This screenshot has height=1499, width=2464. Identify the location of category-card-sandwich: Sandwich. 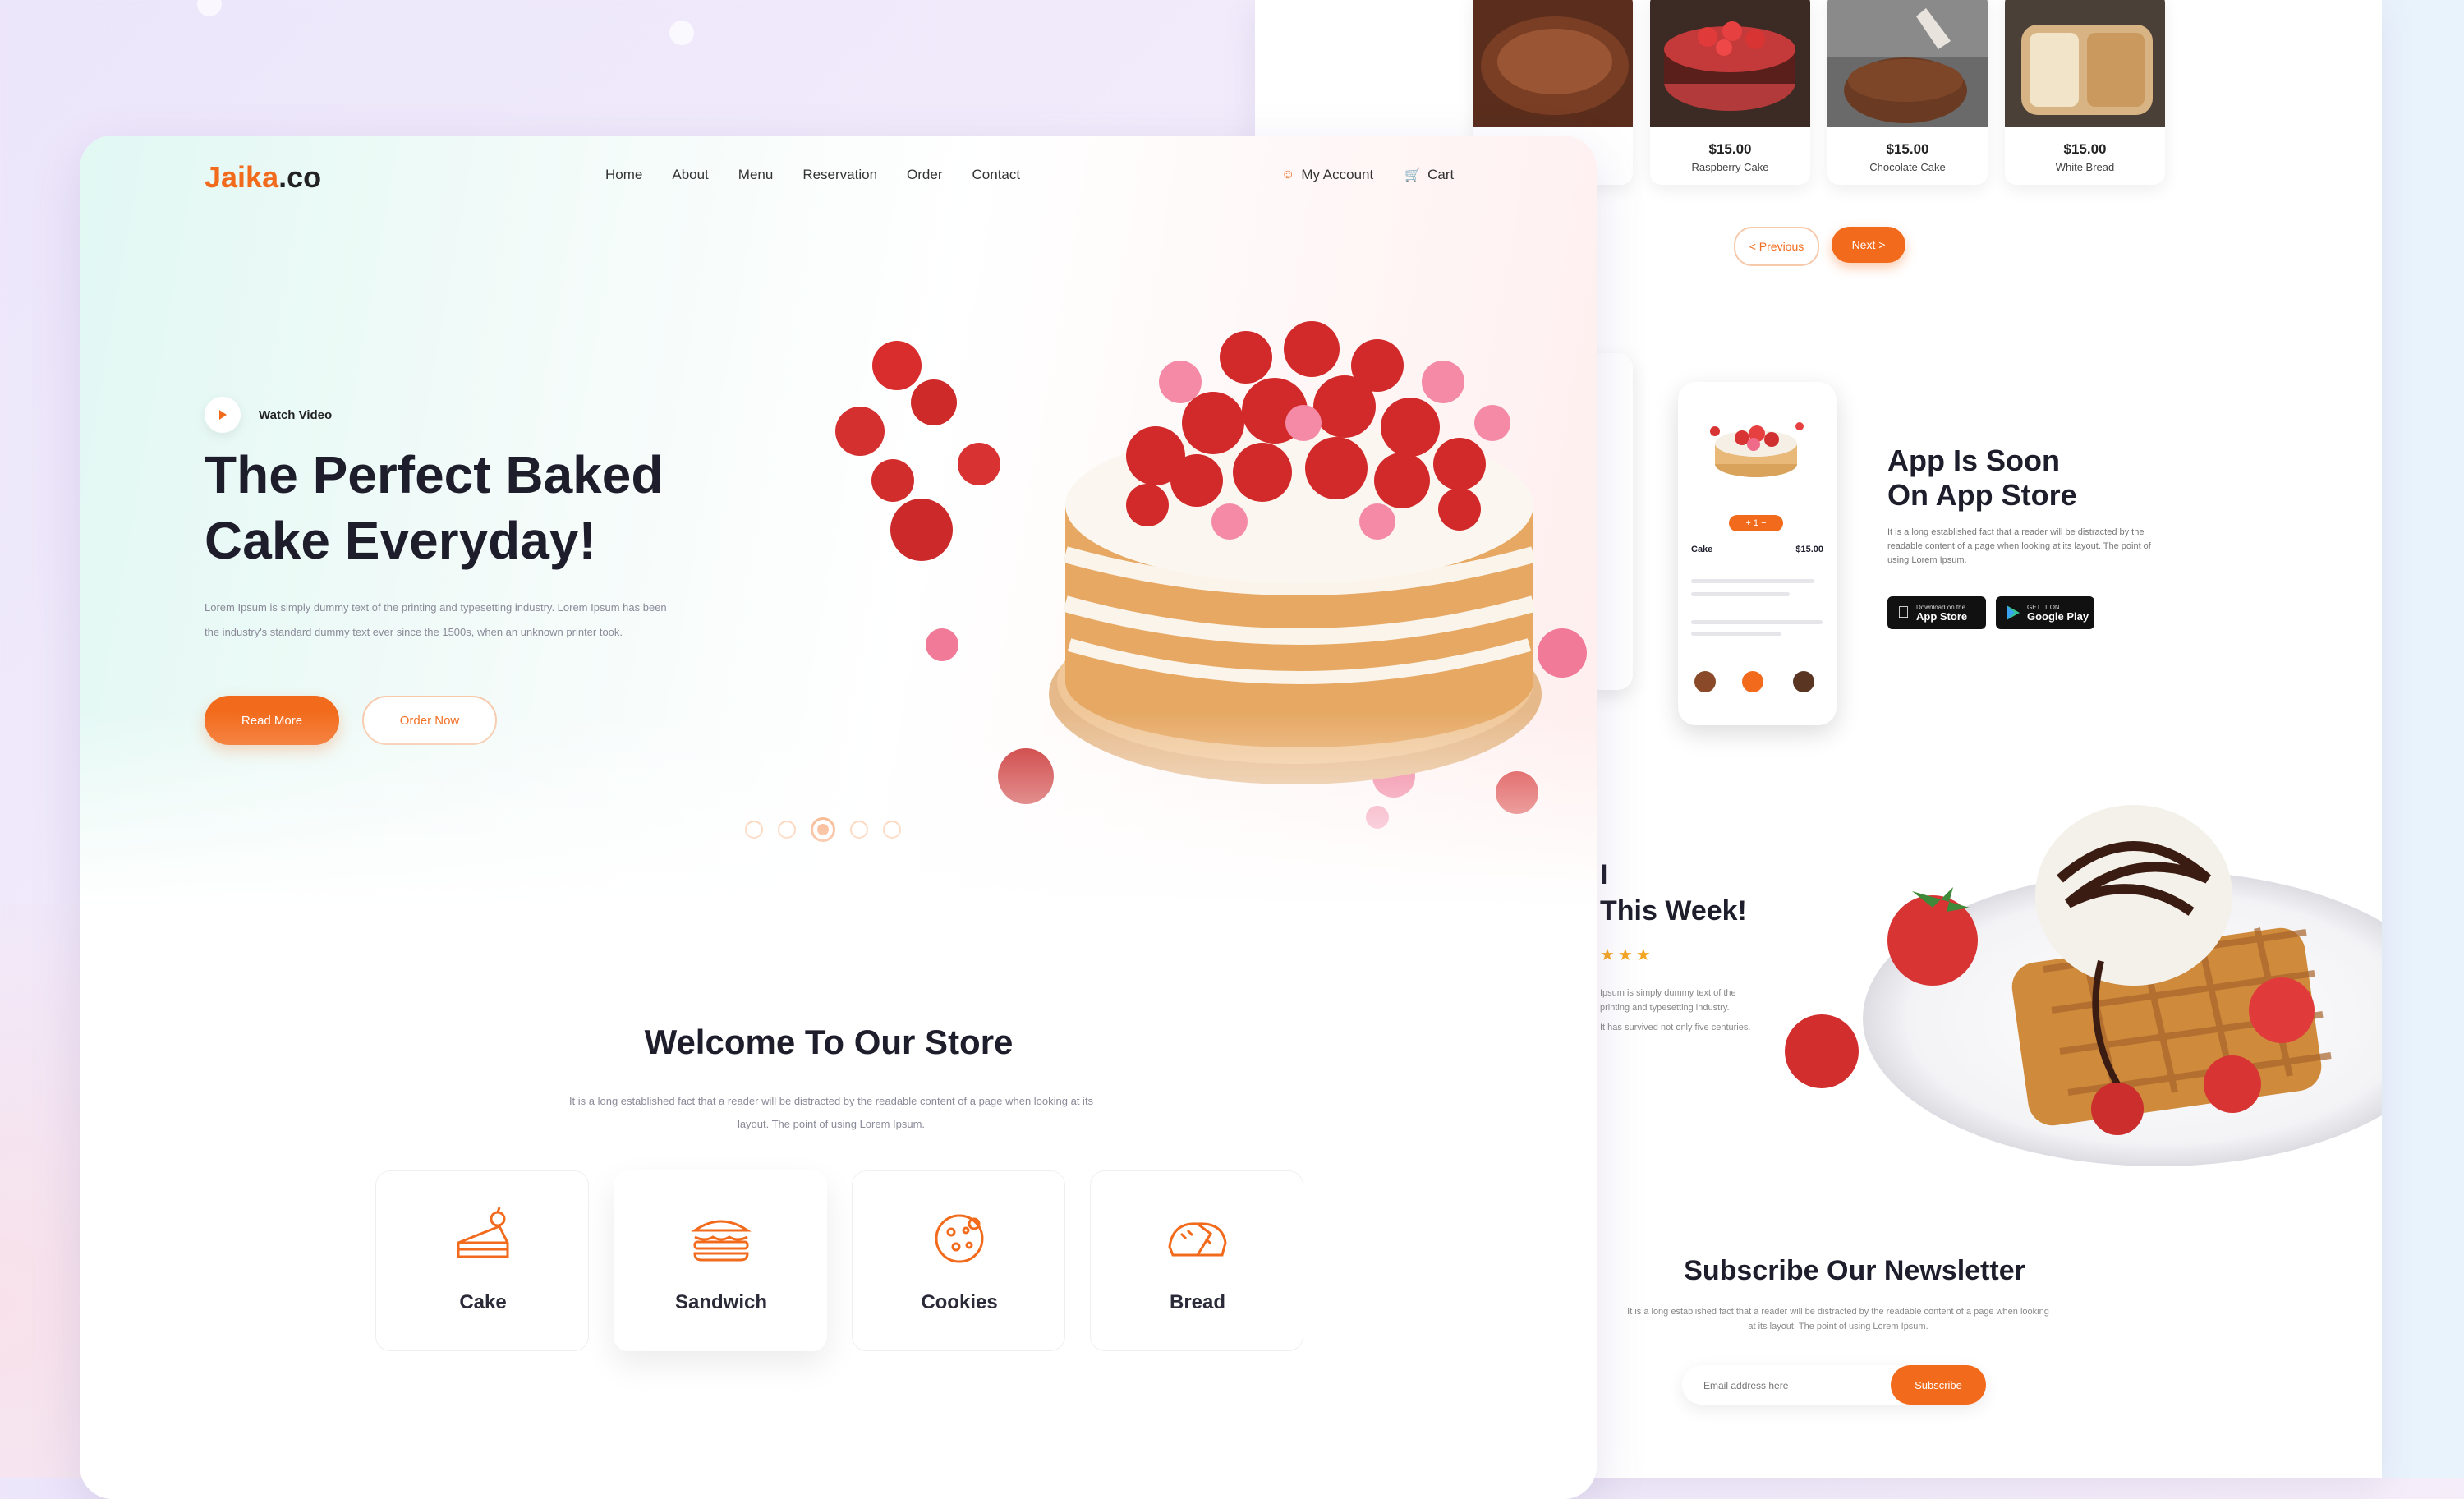
(720, 1260).